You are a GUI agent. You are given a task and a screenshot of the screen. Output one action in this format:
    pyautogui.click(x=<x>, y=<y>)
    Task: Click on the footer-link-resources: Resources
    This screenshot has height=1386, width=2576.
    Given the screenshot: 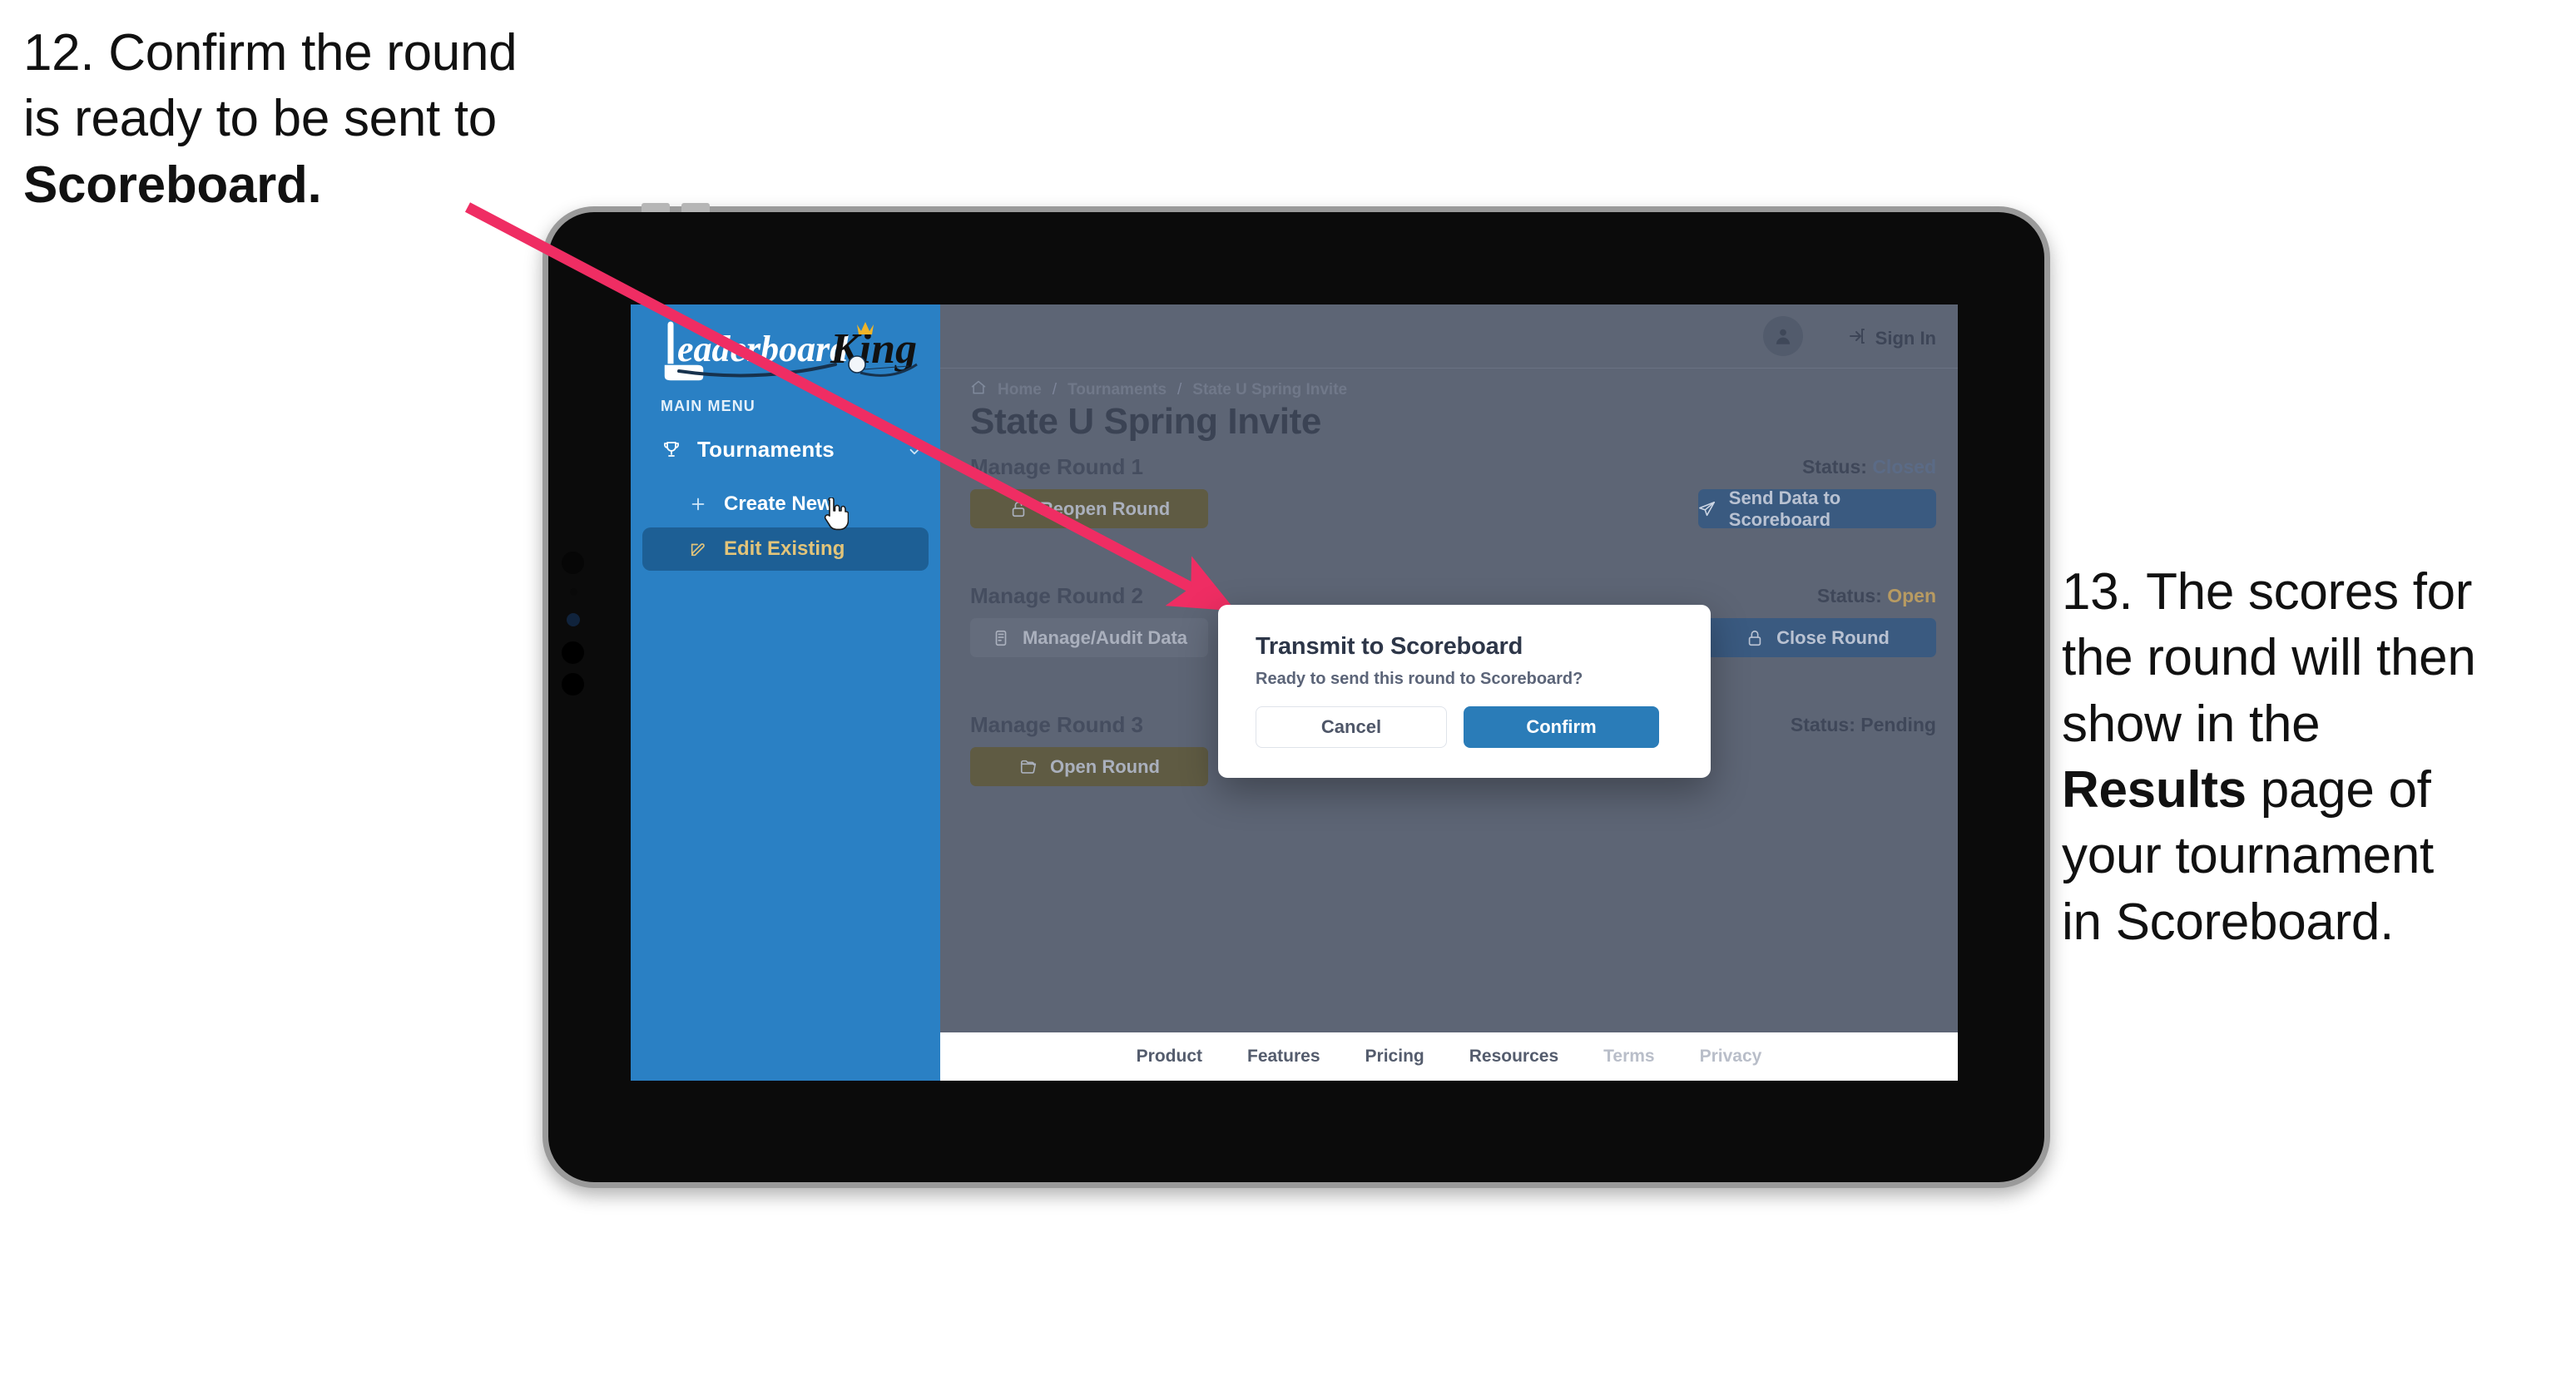 What is the action you would take?
    pyautogui.click(x=1514, y=1057)
    